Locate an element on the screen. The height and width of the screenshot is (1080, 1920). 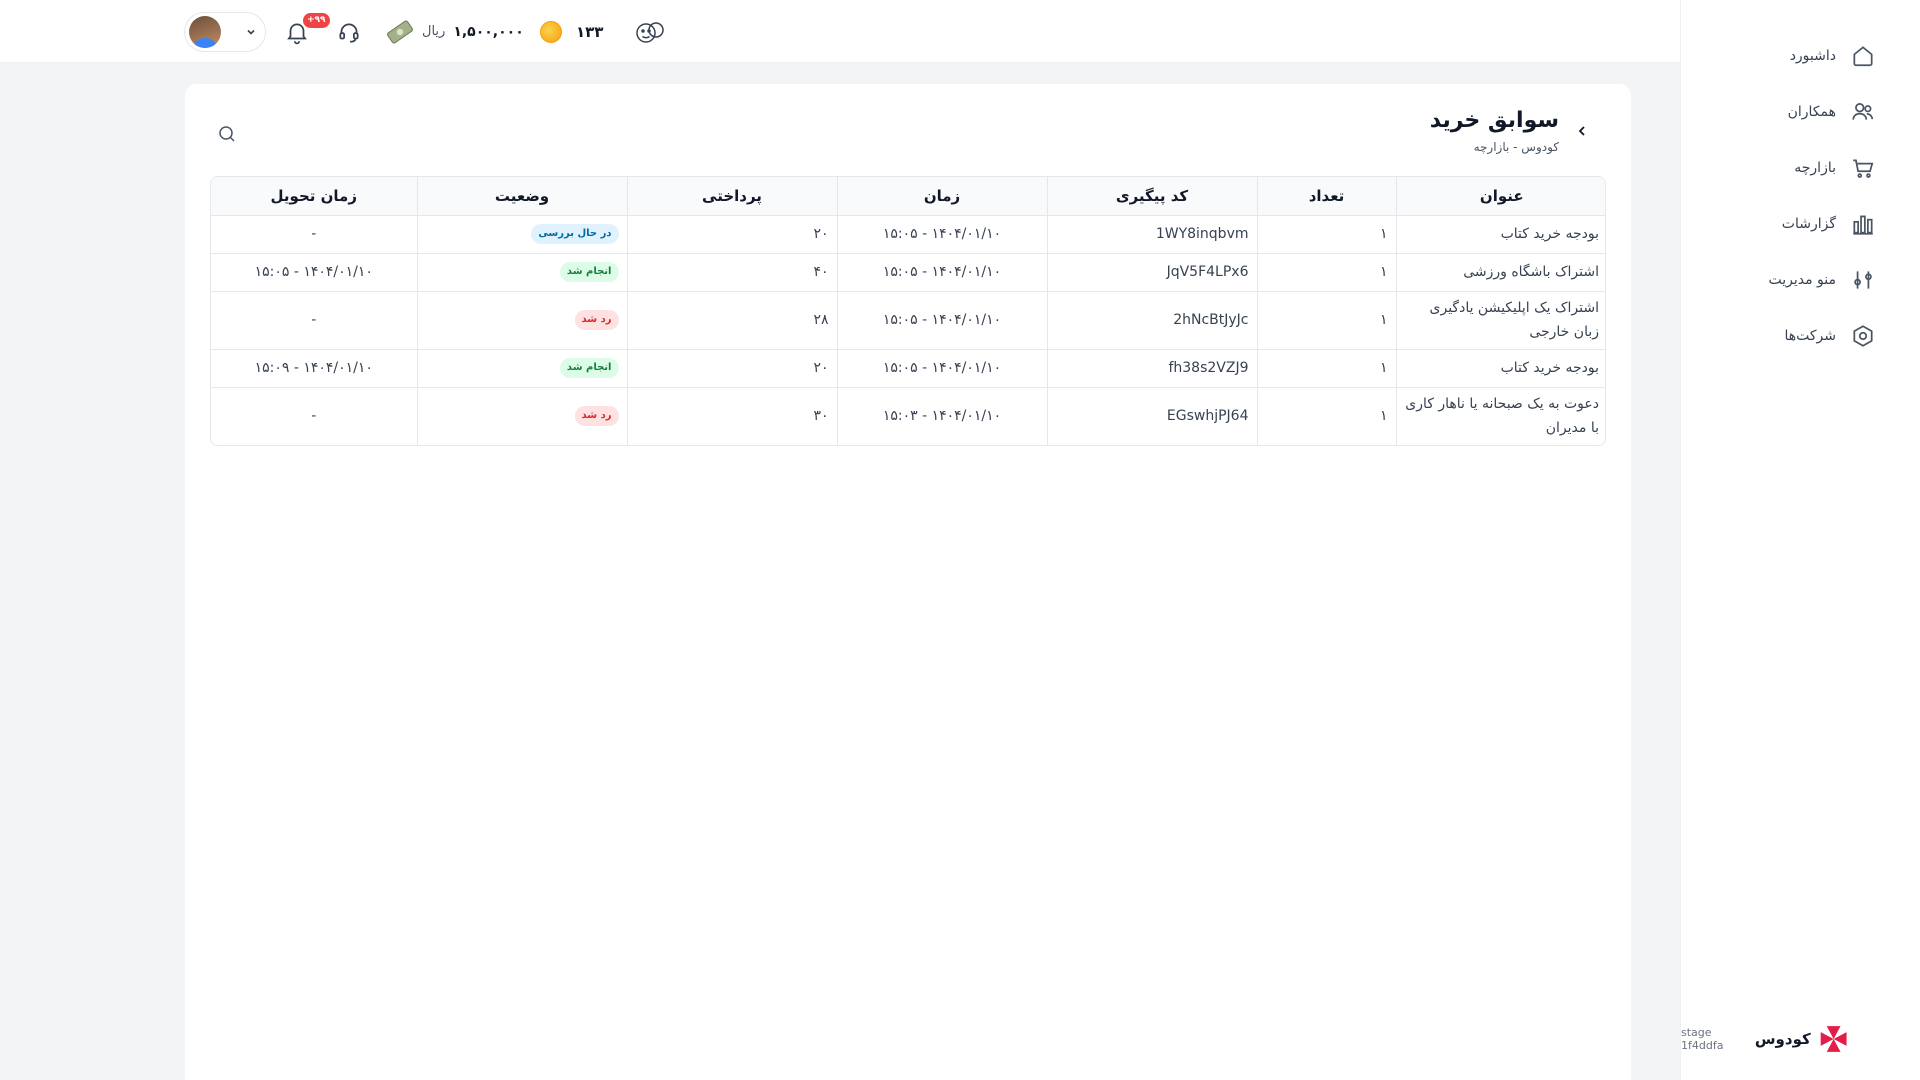
user-menu is located at coordinates (225, 32).